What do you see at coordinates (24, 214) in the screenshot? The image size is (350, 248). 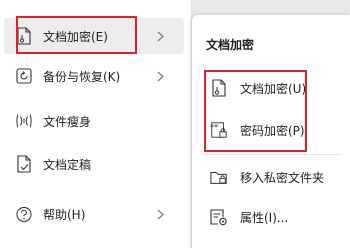 I see `help-icon` at bounding box center [24, 214].